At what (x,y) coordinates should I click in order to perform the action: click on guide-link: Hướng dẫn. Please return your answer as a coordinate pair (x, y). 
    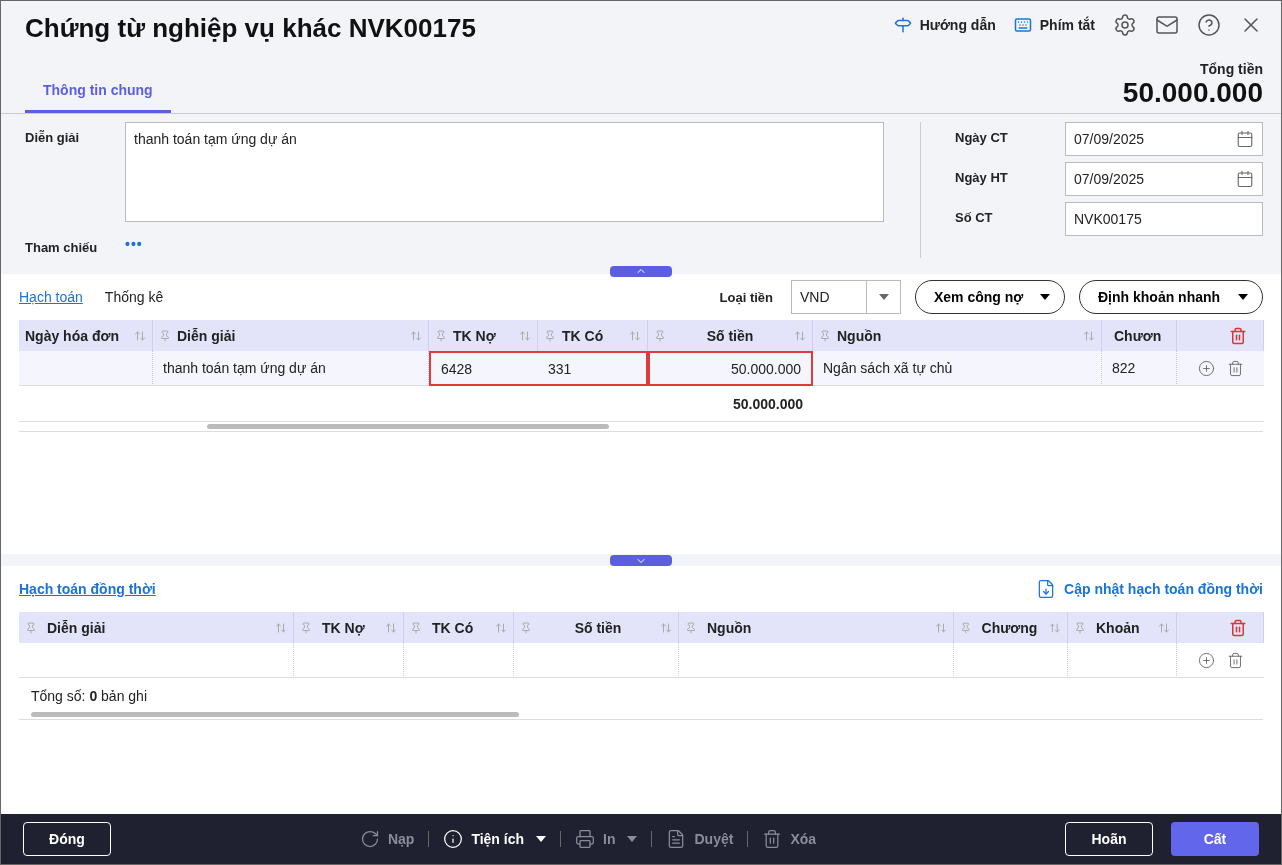
    Looking at the image, I should click on (944, 25).